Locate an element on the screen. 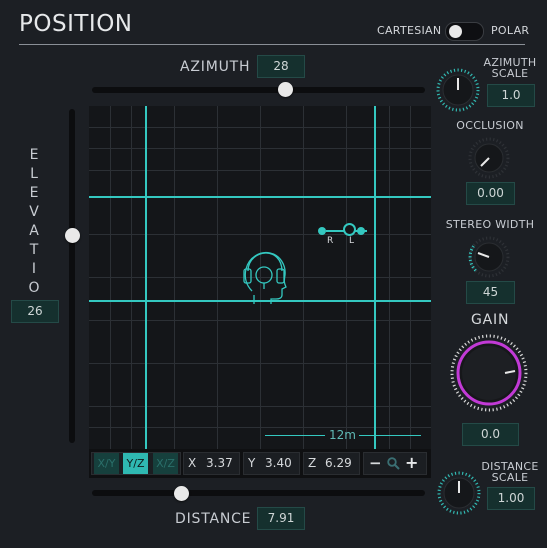 The image size is (547, 548). y-label: Y is located at coordinates (252, 463).